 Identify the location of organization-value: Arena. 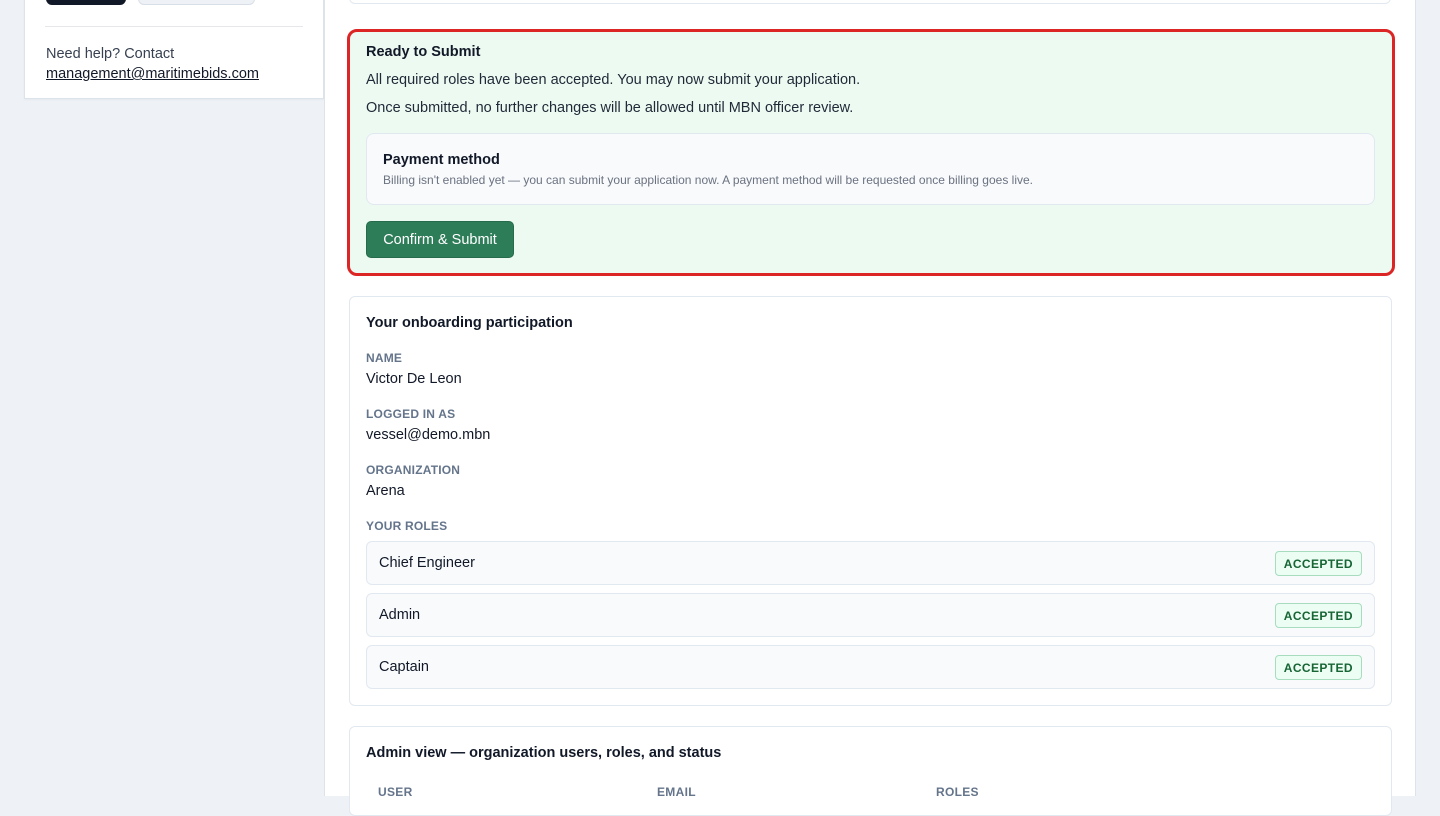
(385, 491).